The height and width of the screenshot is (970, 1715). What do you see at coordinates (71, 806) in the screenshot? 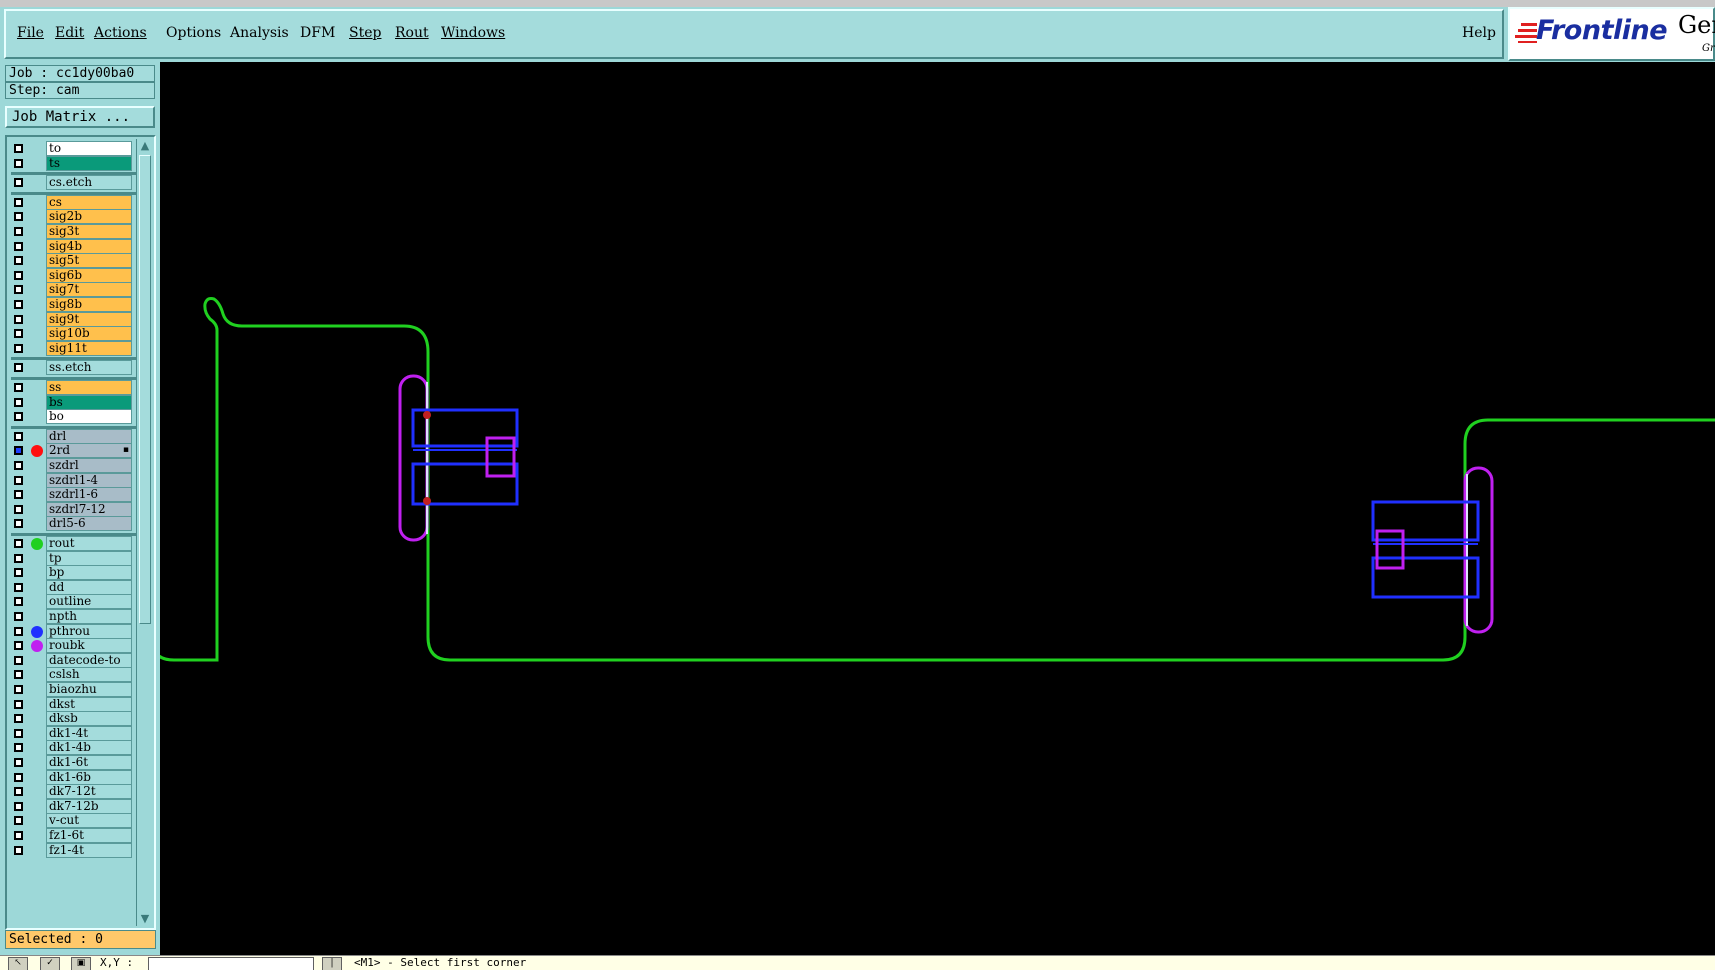
I see `layer-row-dk7-12b: dk7-12b` at bounding box center [71, 806].